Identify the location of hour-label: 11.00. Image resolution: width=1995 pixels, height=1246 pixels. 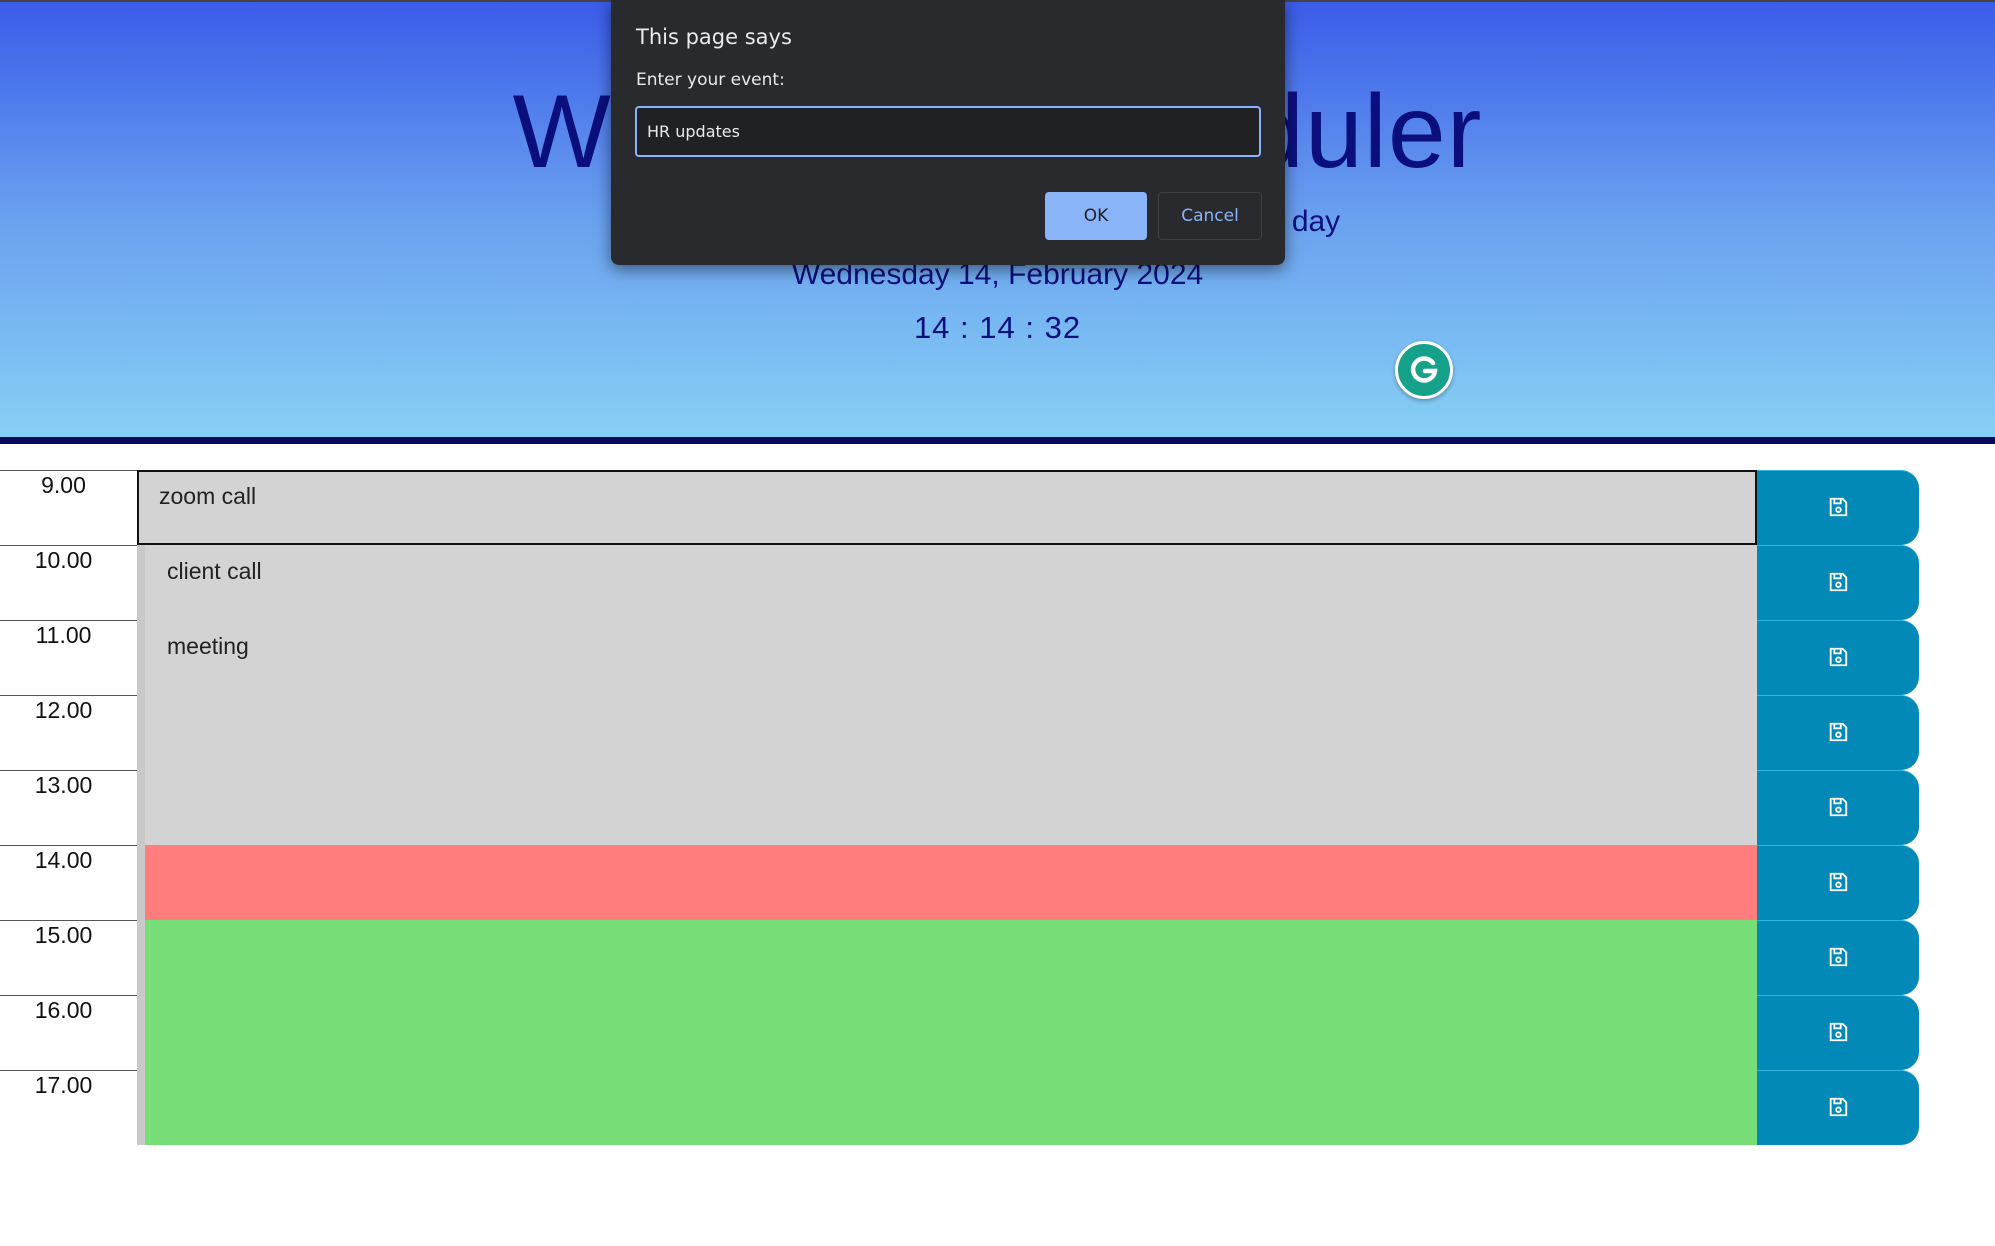
(68, 657).